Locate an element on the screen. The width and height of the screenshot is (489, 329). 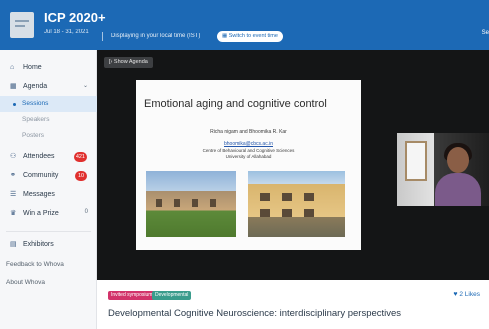
timezone-note: Displaying in your local time (IST) is located at coordinates (156, 36).